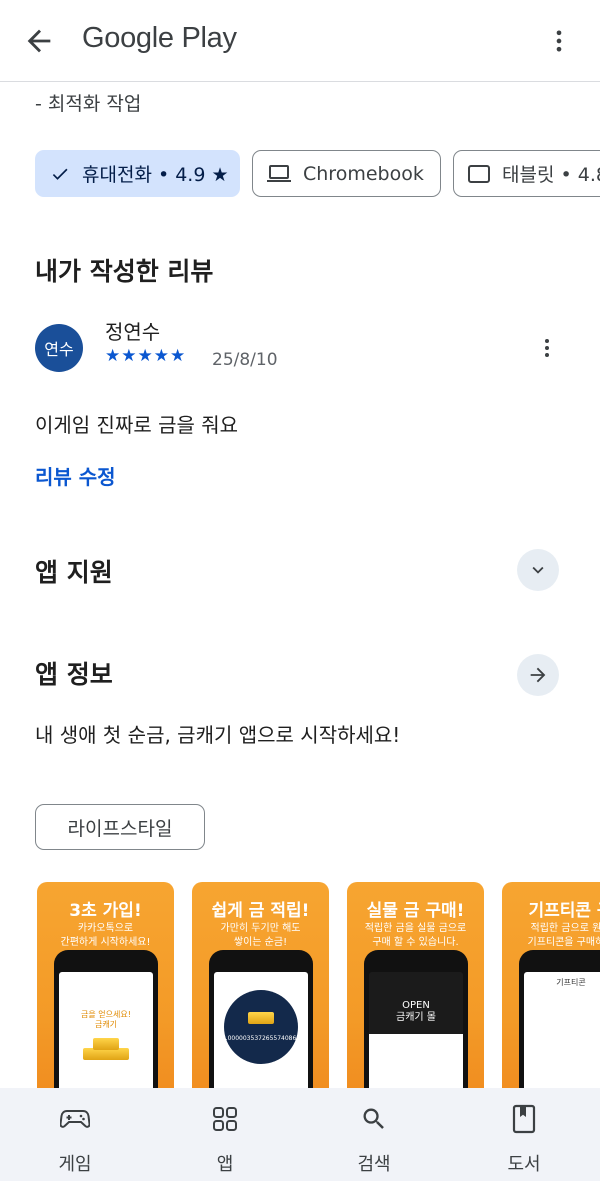 The image size is (600, 1181). I want to click on review-date: 25/8/10, so click(245, 360).